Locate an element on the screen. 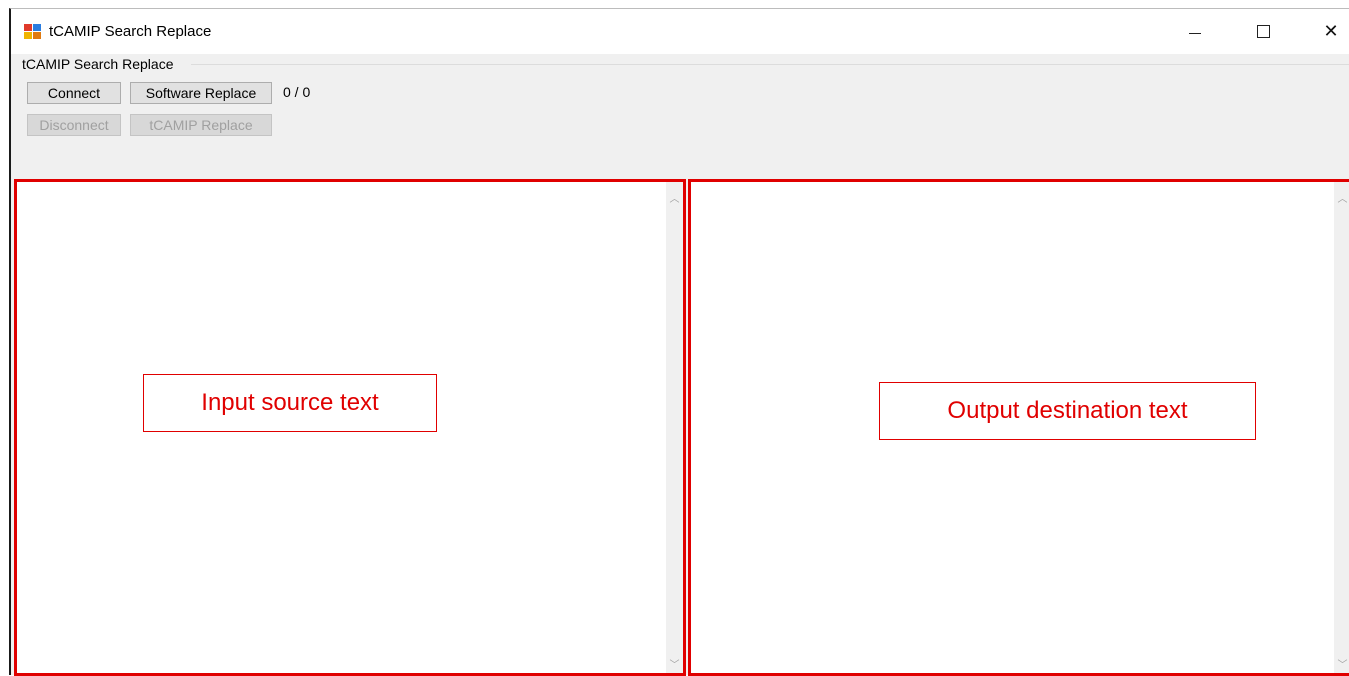  output-annotation-label: Output destination text is located at coordinates (1067, 411).